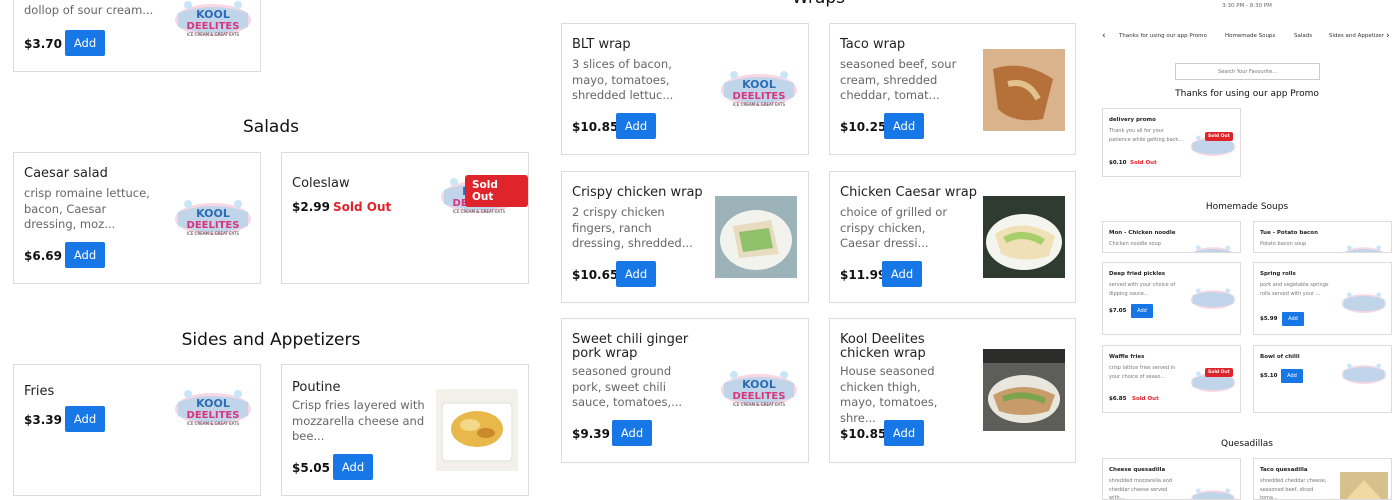 The image size is (1400, 500). I want to click on item-title: Chicken Caesar wrap, so click(908, 192).